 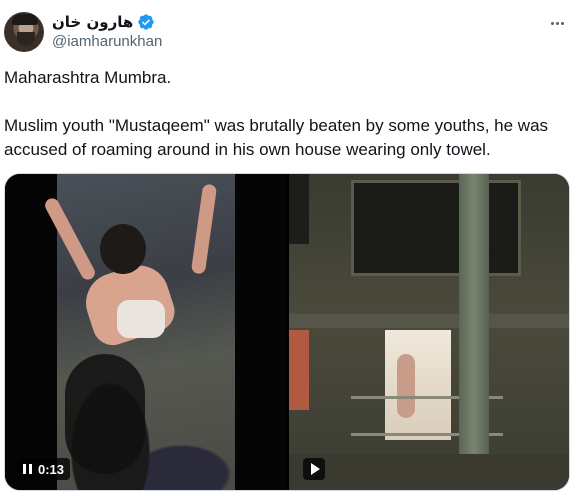 What do you see at coordinates (429, 472) in the screenshot?
I see `video-2-ground` at bounding box center [429, 472].